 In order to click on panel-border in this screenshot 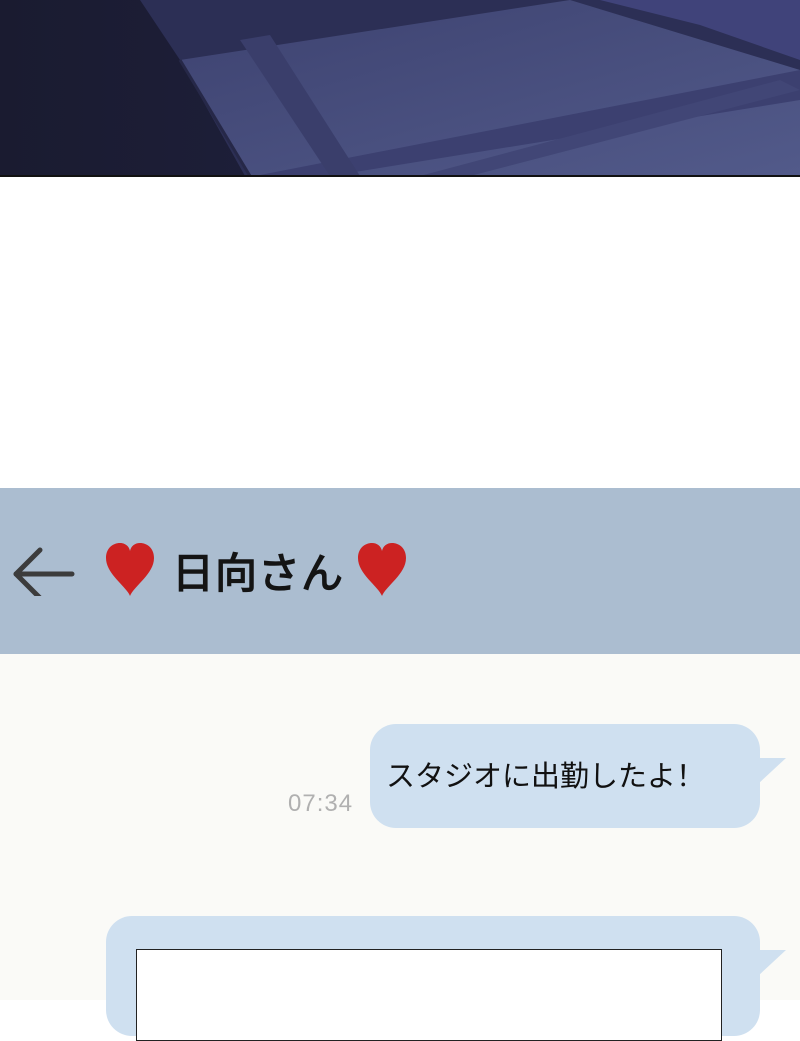, I will do `click(400, 176)`.